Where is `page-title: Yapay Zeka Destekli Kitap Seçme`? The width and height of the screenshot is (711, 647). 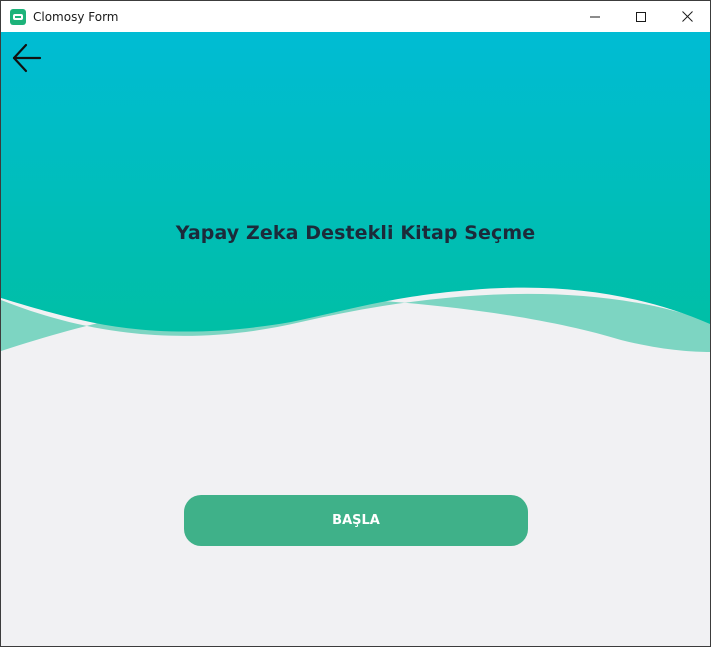 page-title: Yapay Zeka Destekli Kitap Seçme is located at coordinates (355, 233).